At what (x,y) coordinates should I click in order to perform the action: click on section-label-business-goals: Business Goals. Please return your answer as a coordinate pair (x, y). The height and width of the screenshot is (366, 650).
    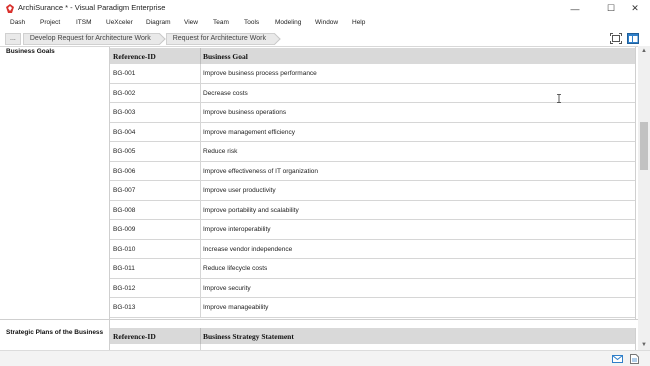
    Looking at the image, I should click on (30, 51).